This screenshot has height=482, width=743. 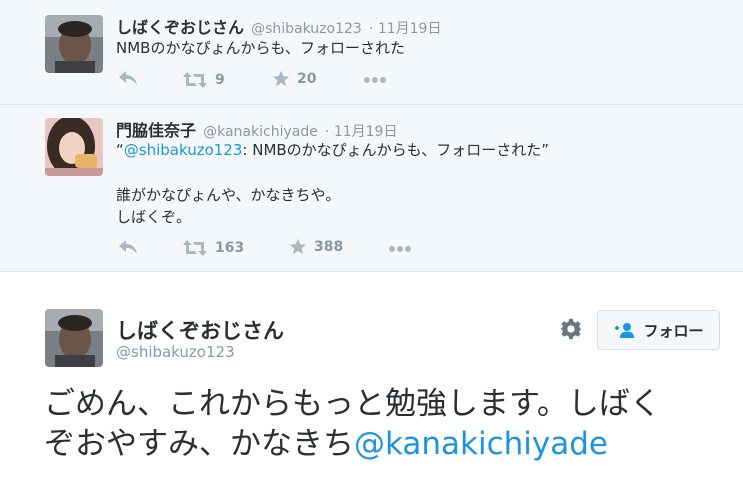 I want to click on retweet-count: 163, so click(x=230, y=248).